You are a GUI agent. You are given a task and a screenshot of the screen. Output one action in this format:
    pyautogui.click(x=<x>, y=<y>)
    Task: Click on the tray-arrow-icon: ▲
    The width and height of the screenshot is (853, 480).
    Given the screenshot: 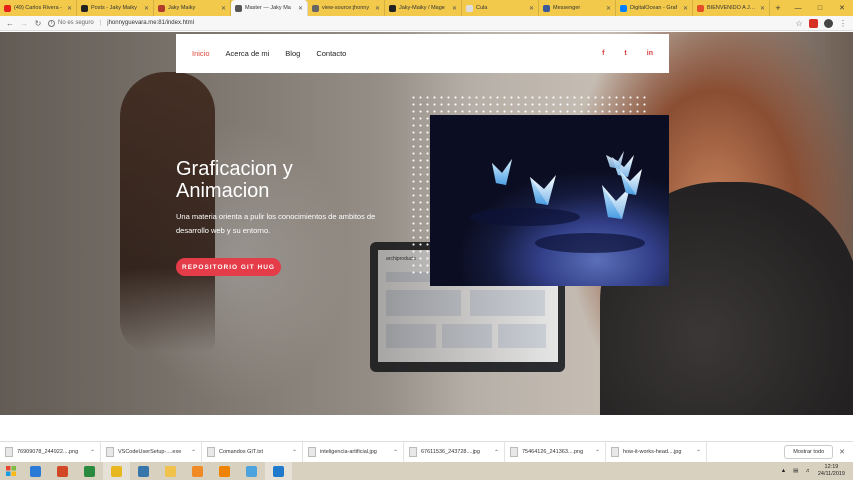 What is the action you would take?
    pyautogui.click(x=783, y=471)
    